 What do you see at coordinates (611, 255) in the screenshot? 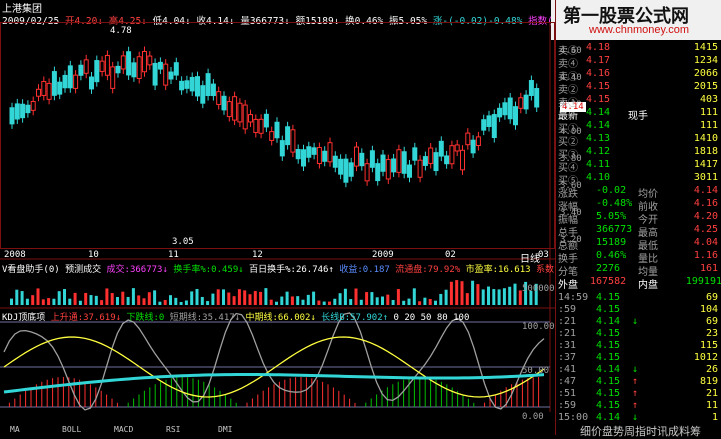
I see `quote-cell: 0.46%` at bounding box center [611, 255].